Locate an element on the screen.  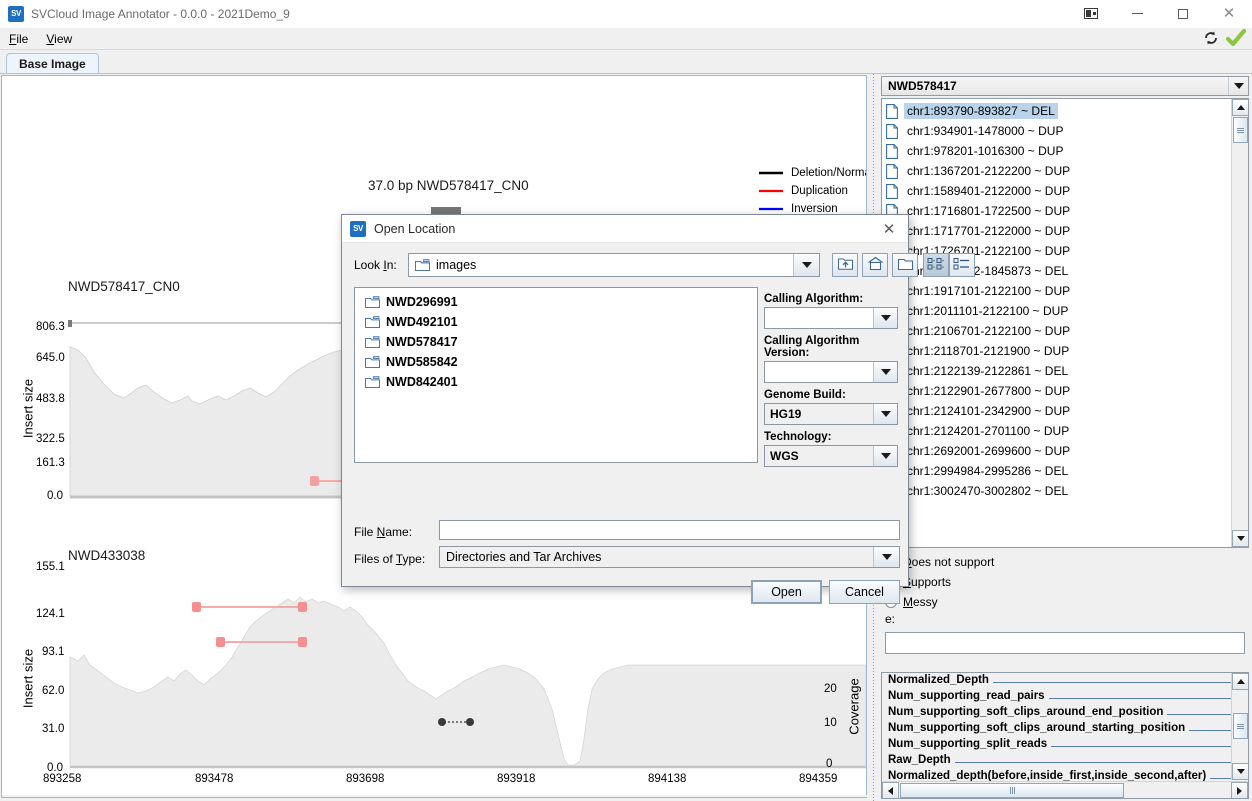
anno-scrollbar-thumb is located at coordinates (1240, 726).